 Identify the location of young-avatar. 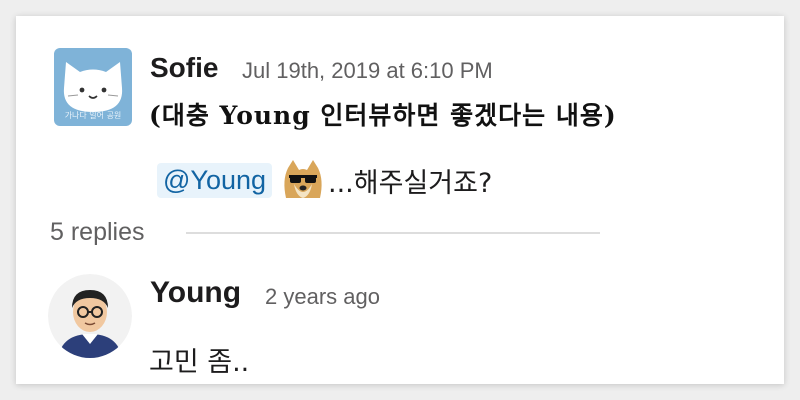
(90, 316).